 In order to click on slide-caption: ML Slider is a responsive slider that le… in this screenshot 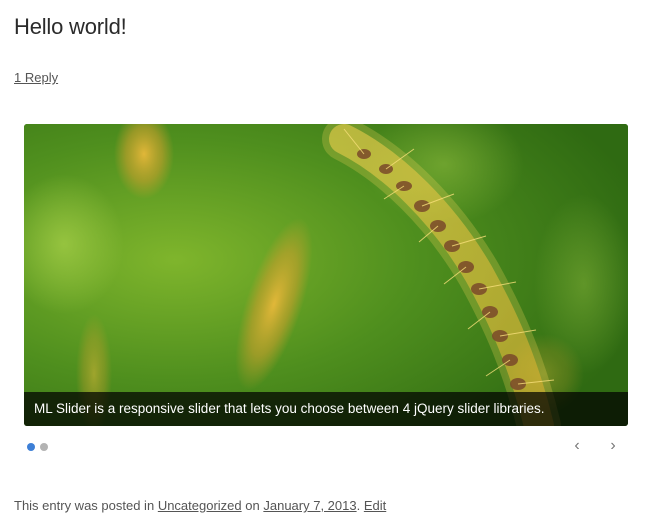, I will do `click(289, 408)`.